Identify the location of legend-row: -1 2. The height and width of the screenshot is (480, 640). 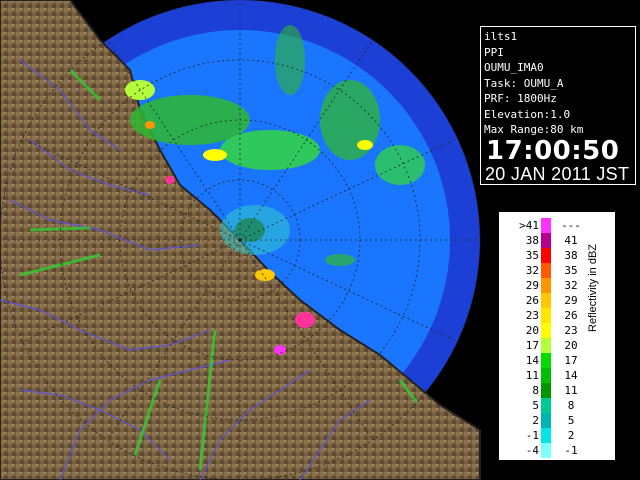
(550, 435).